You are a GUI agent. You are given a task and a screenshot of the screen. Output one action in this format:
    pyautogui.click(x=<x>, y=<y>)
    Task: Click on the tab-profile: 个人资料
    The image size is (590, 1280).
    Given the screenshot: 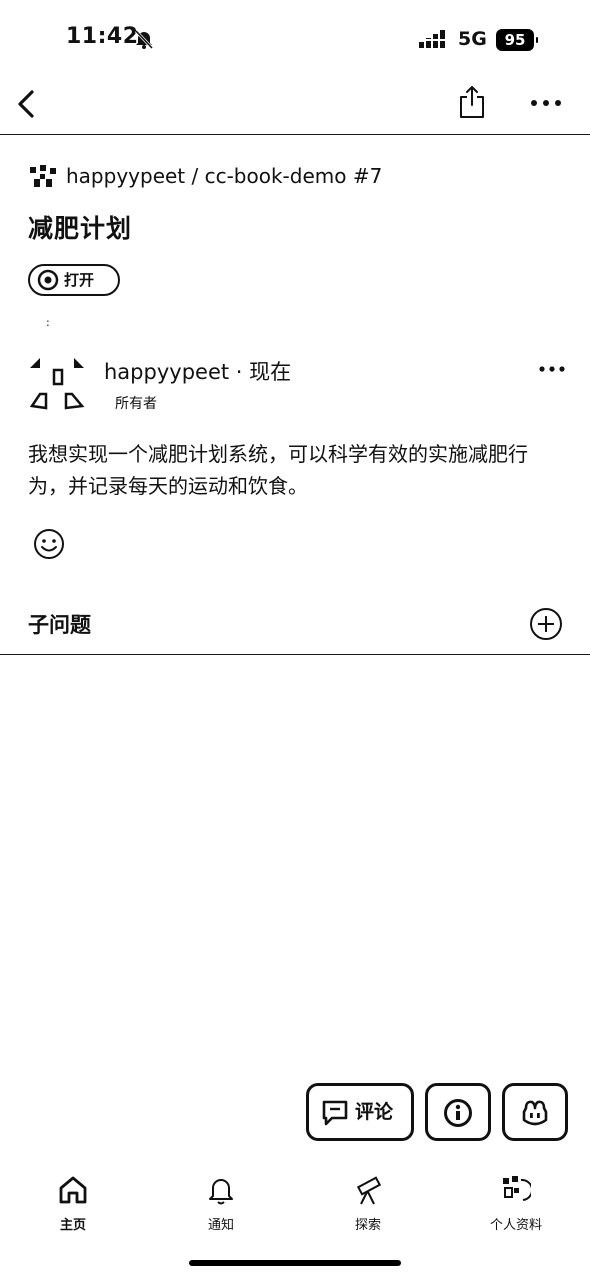 What is the action you would take?
    pyautogui.click(x=516, y=1204)
    